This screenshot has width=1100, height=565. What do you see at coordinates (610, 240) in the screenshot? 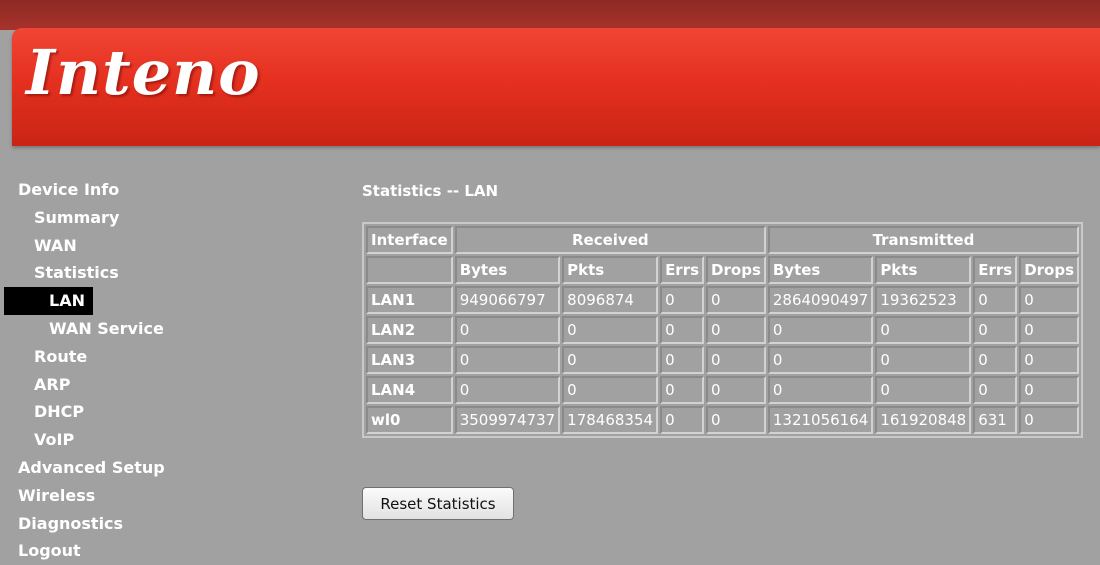
I see `received-header: Received` at bounding box center [610, 240].